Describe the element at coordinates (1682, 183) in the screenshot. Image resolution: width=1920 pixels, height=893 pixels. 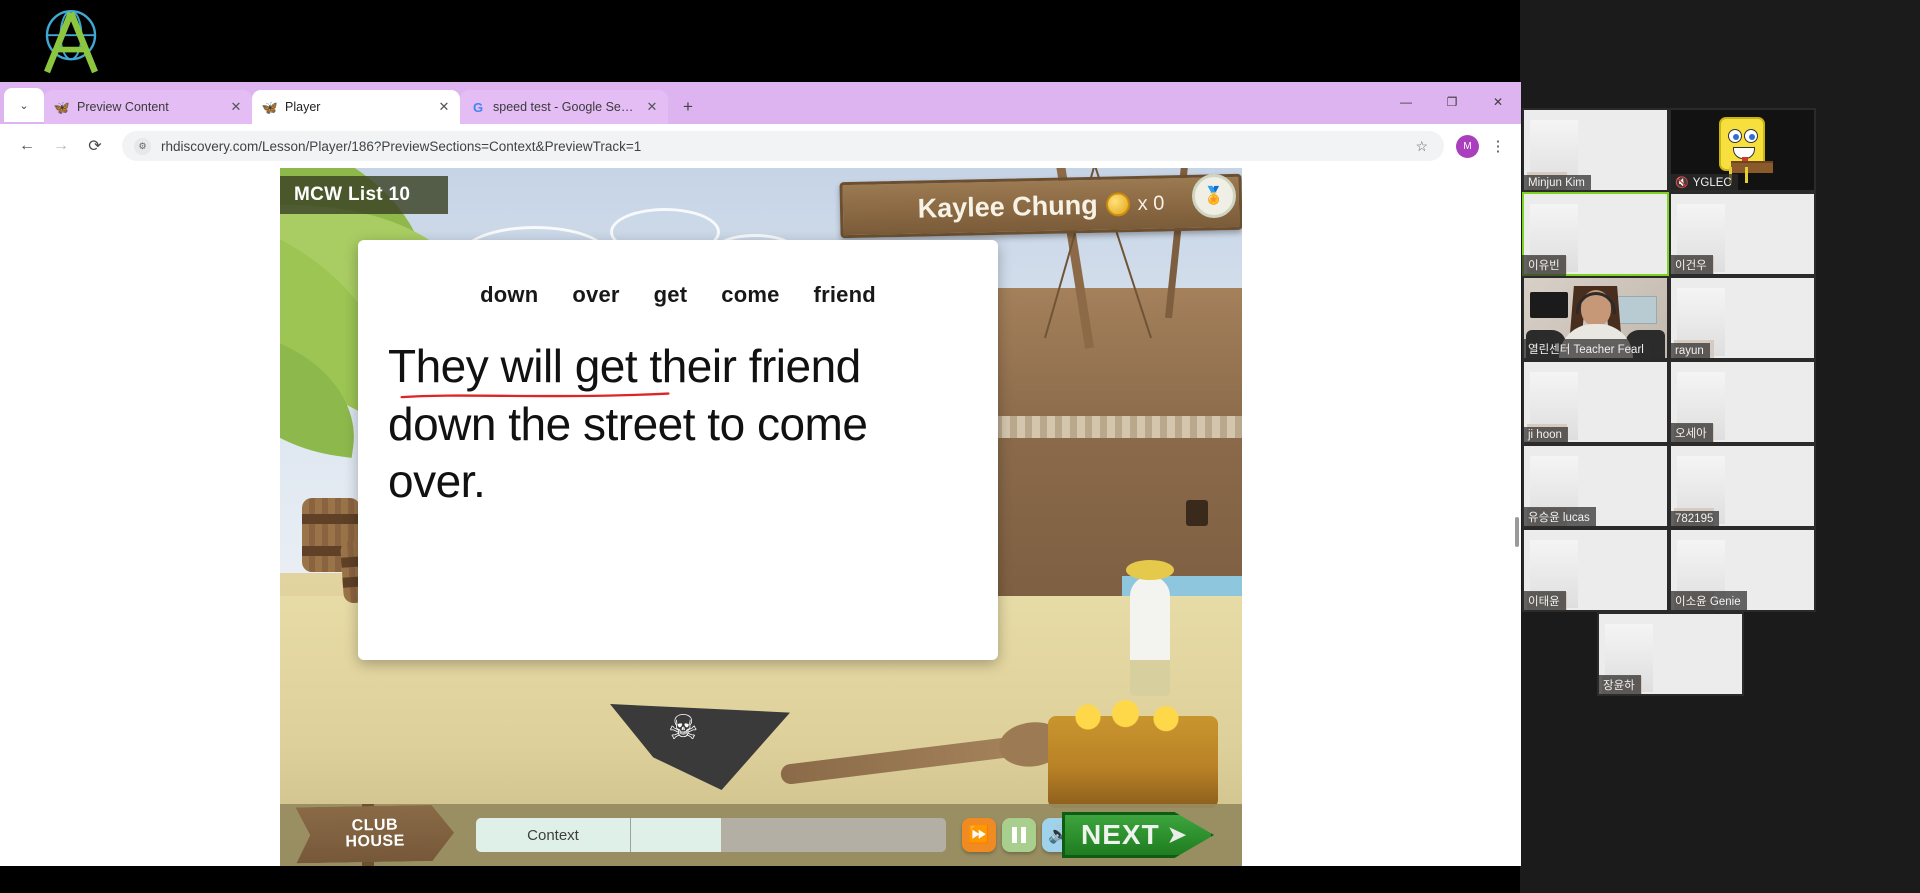
I see `muted-microphone-icon: 🔇` at that location.